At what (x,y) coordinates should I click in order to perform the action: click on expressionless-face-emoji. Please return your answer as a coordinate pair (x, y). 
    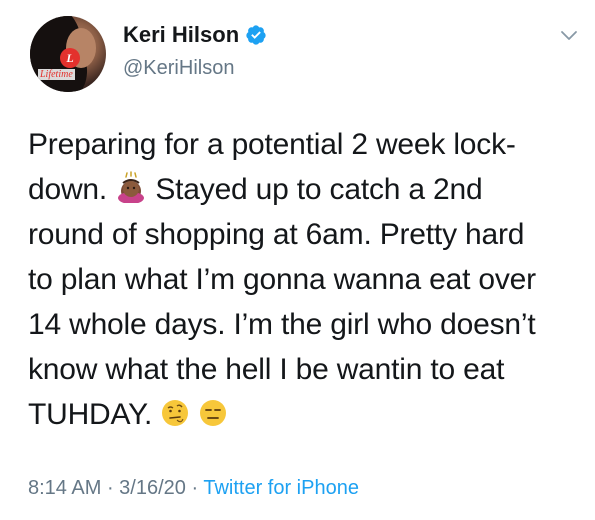
    Looking at the image, I should click on (213, 413).